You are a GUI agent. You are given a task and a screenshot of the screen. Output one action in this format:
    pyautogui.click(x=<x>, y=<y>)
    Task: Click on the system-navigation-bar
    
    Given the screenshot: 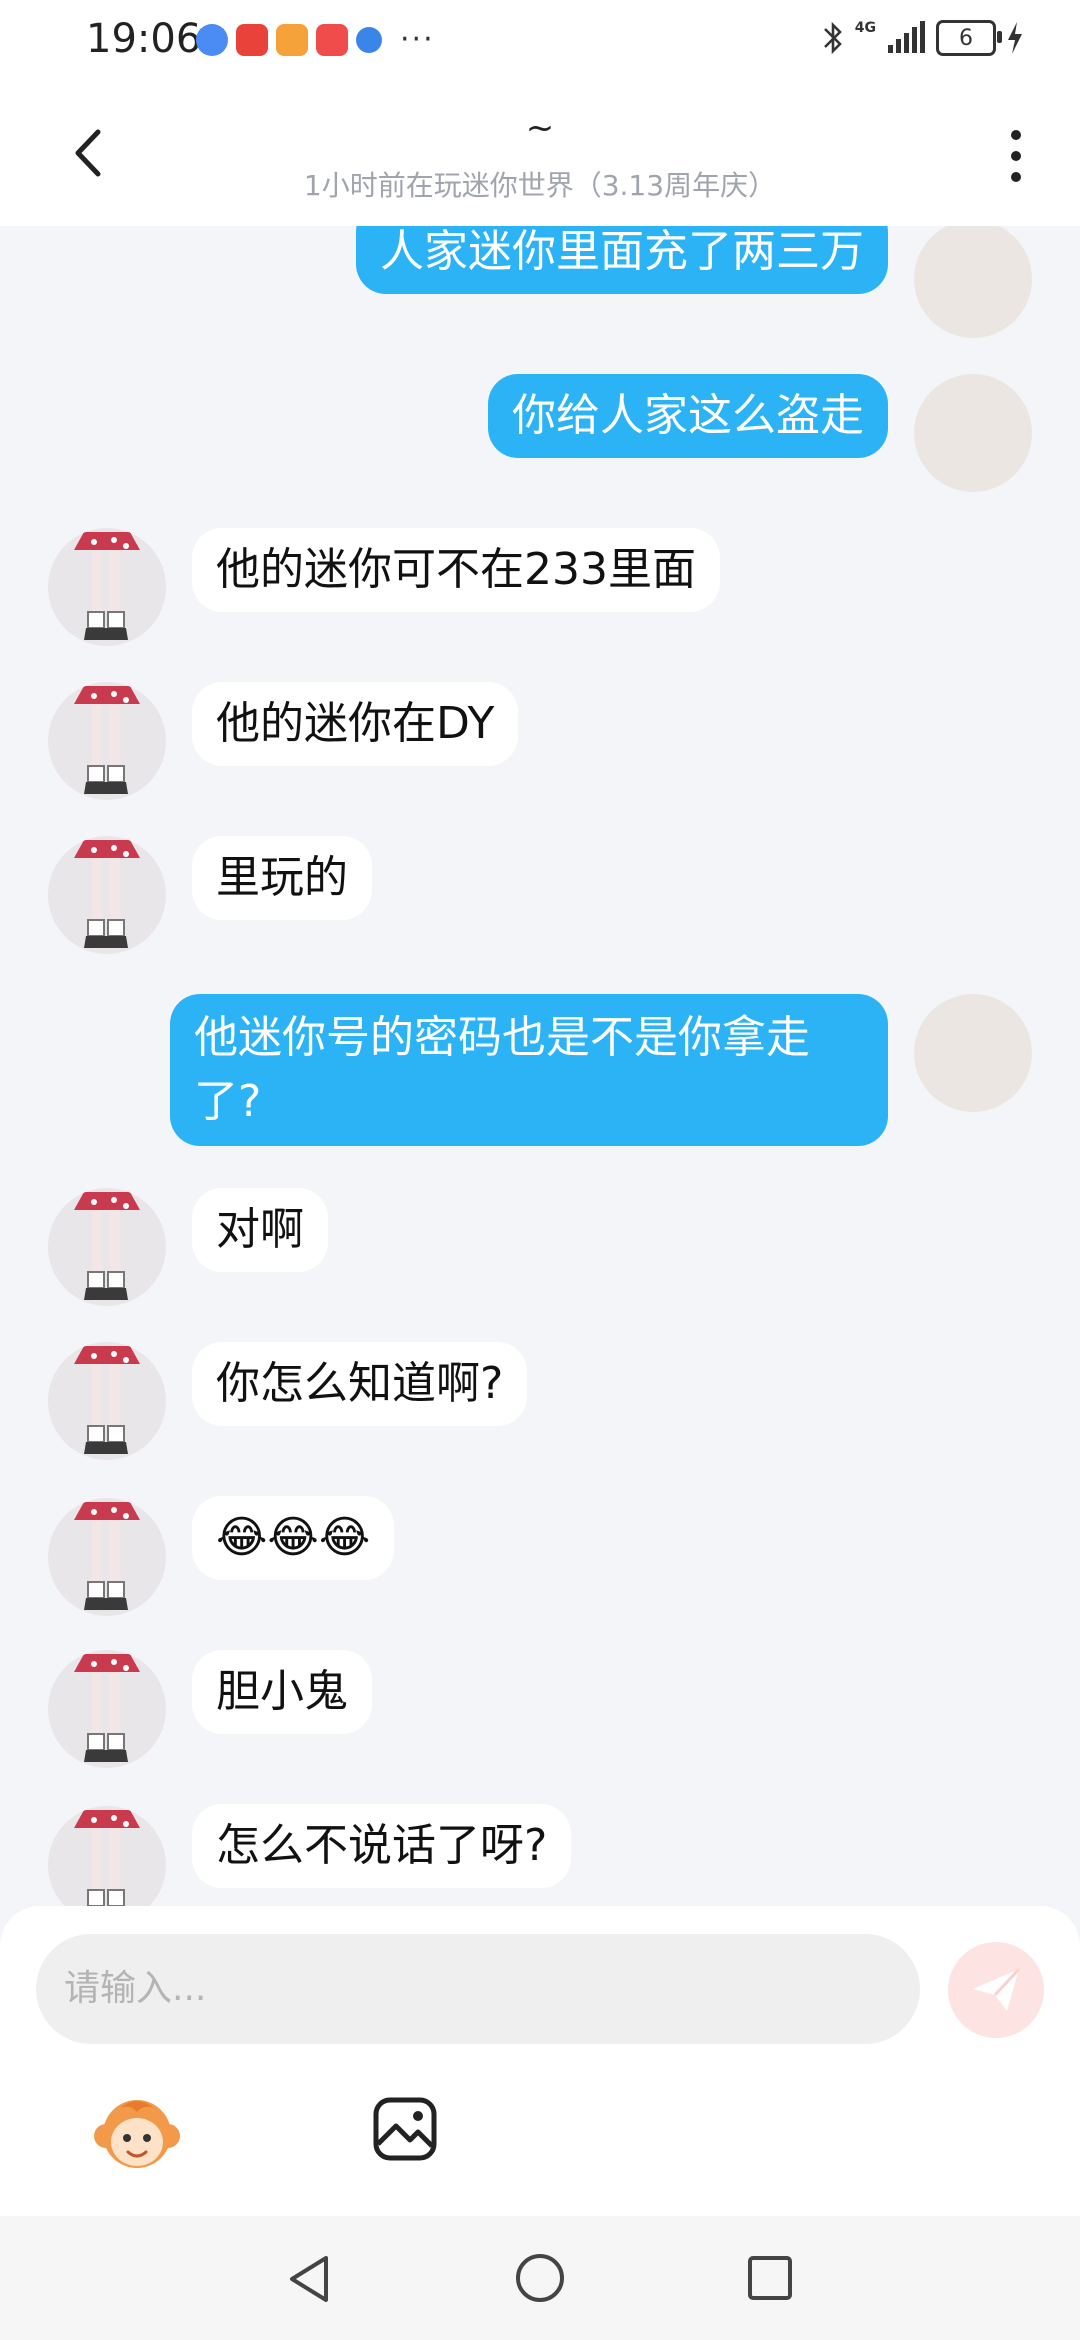 What is the action you would take?
    pyautogui.click(x=540, y=2278)
    